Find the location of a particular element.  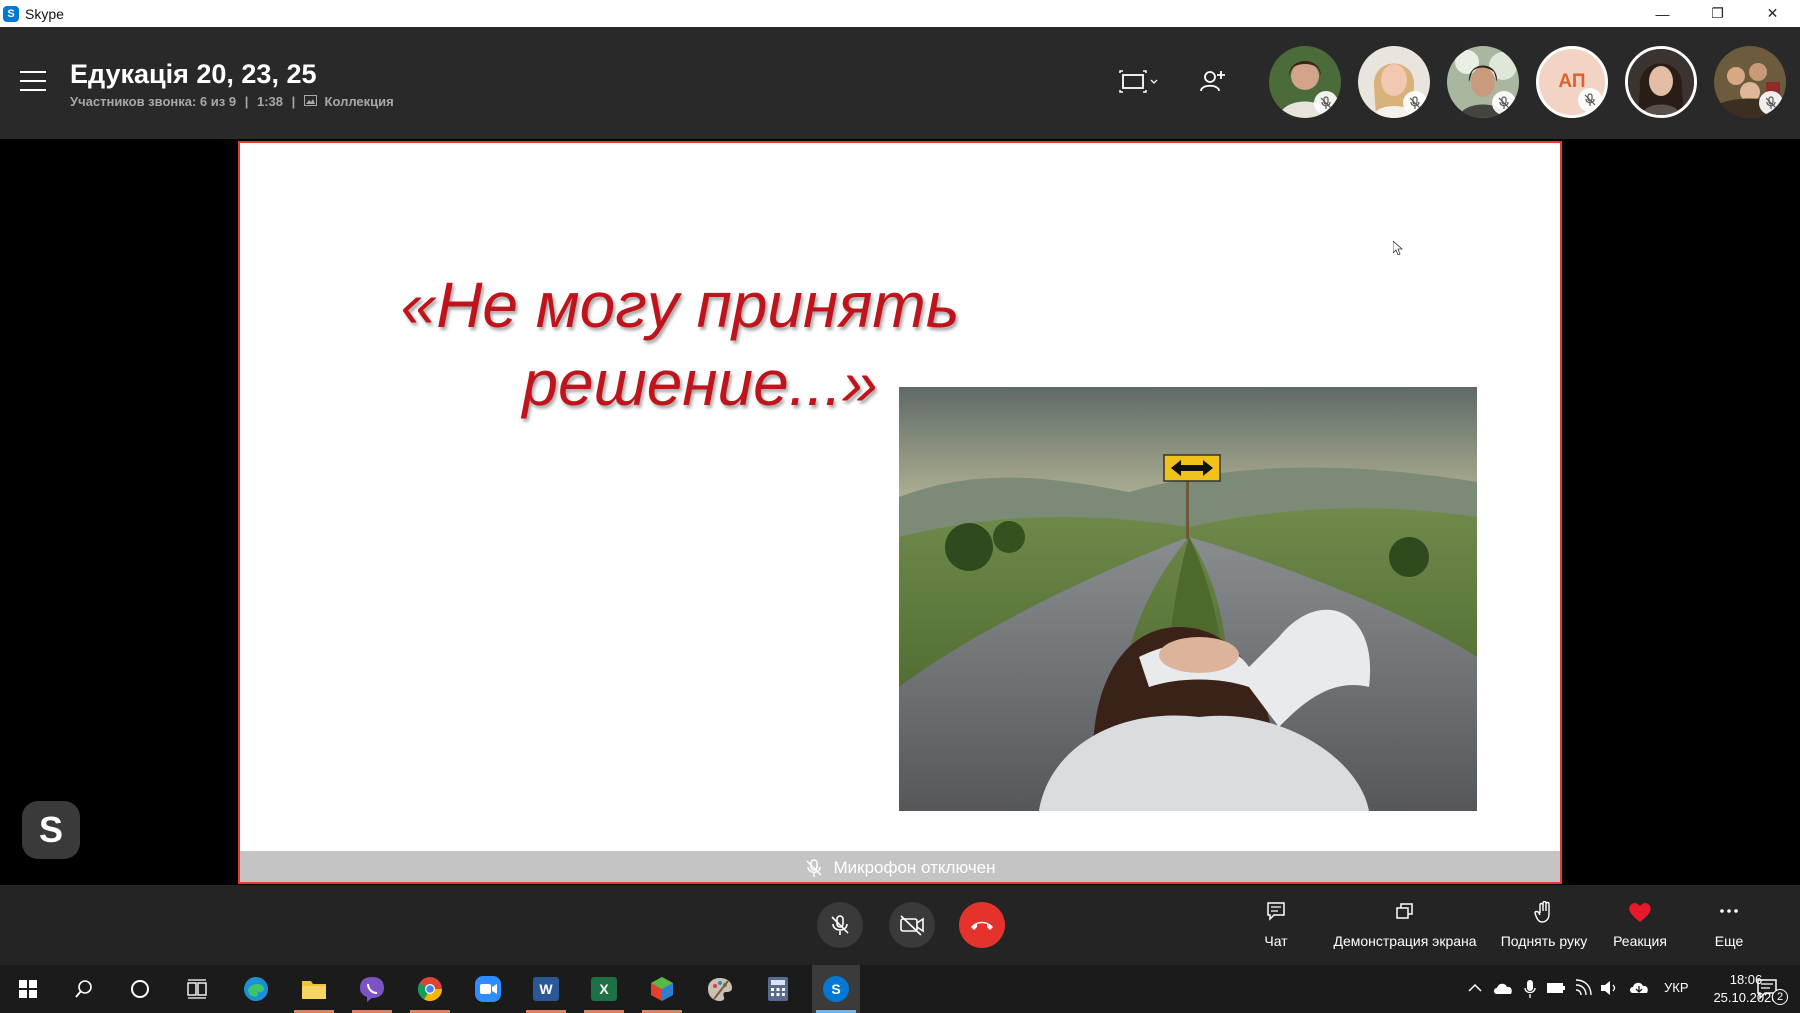

taskbar-app-chrome is located at coordinates (430, 989).